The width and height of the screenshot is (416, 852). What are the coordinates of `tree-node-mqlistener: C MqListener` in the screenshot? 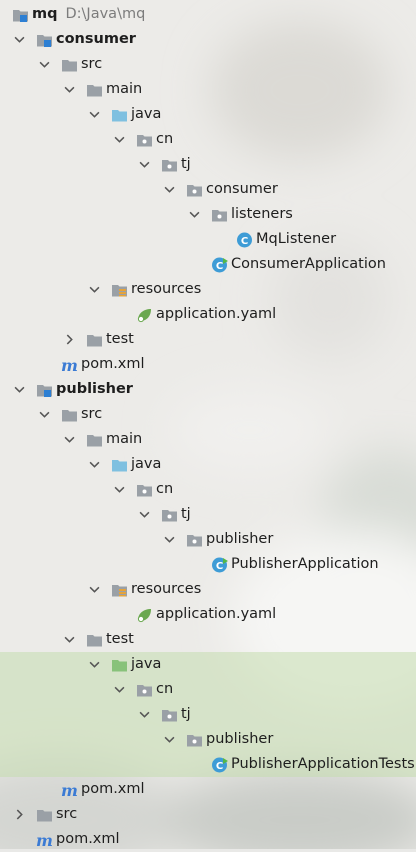 It's located at (208, 239).